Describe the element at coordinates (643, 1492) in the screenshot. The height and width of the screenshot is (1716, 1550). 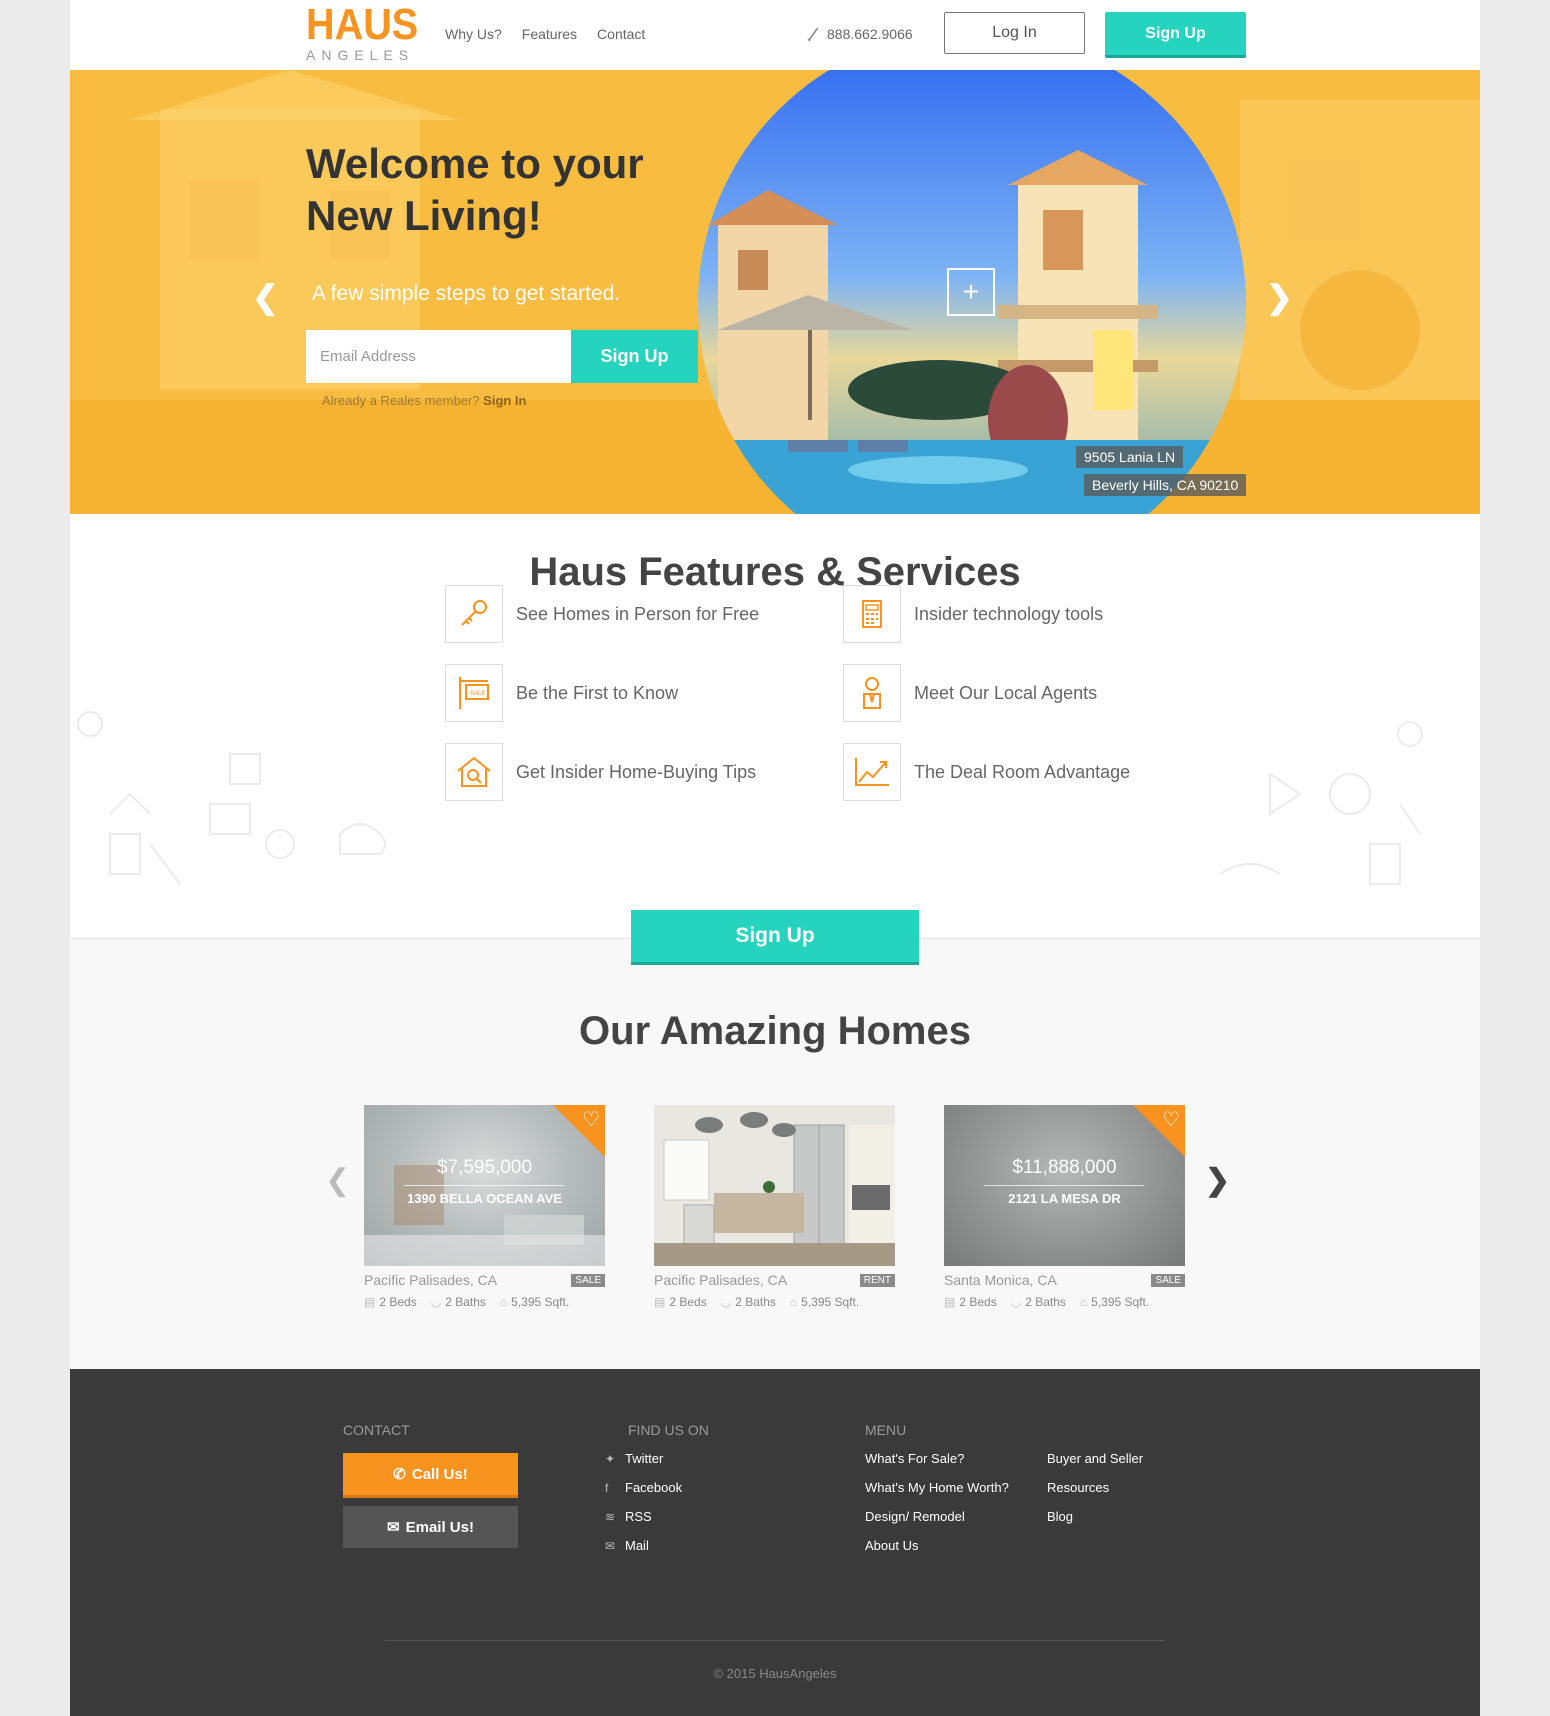
I see `social-link-facebook: f Facebook` at that location.